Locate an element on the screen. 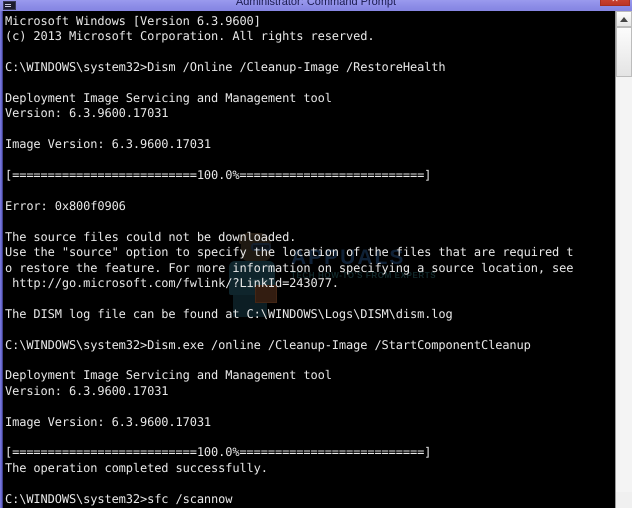 This screenshot has height=508, width=632. scrollbar-track is located at coordinates (624, 259).